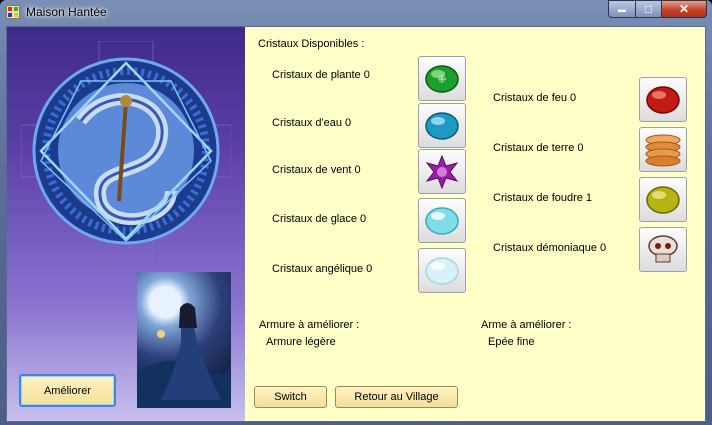 Image resolution: width=712 pixels, height=425 pixels. I want to click on lightning-crystal-label: Cristaux de foudre 1, so click(543, 198).